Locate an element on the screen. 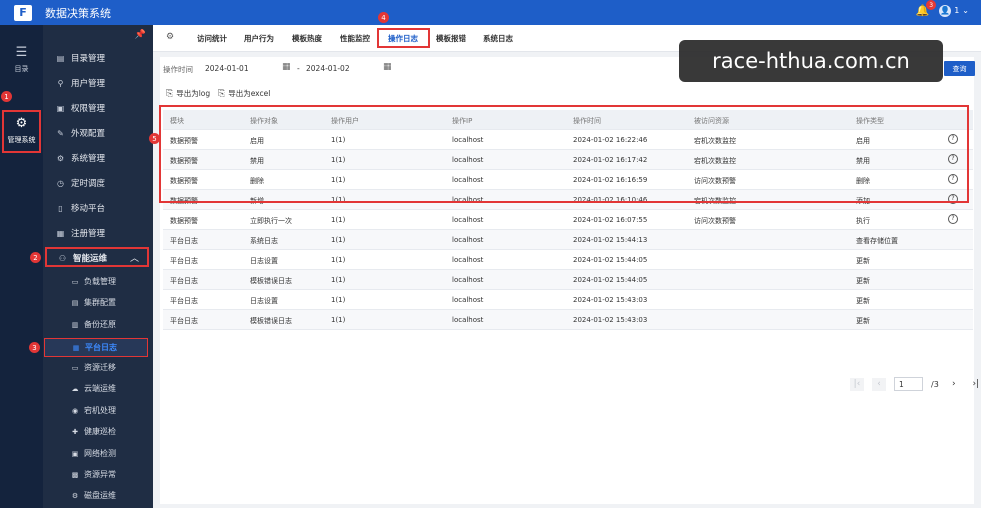 The image size is (981, 508). user-icon: ⚲ is located at coordinates (60, 83).